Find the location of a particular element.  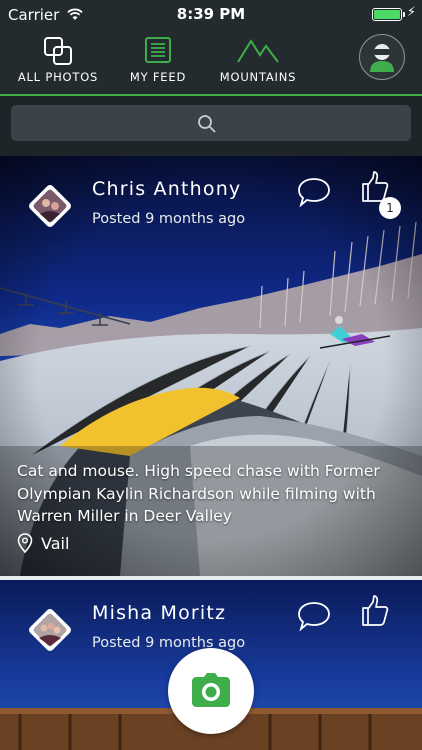

post-timestamp: Posted 9 months ago is located at coordinates (169, 219).